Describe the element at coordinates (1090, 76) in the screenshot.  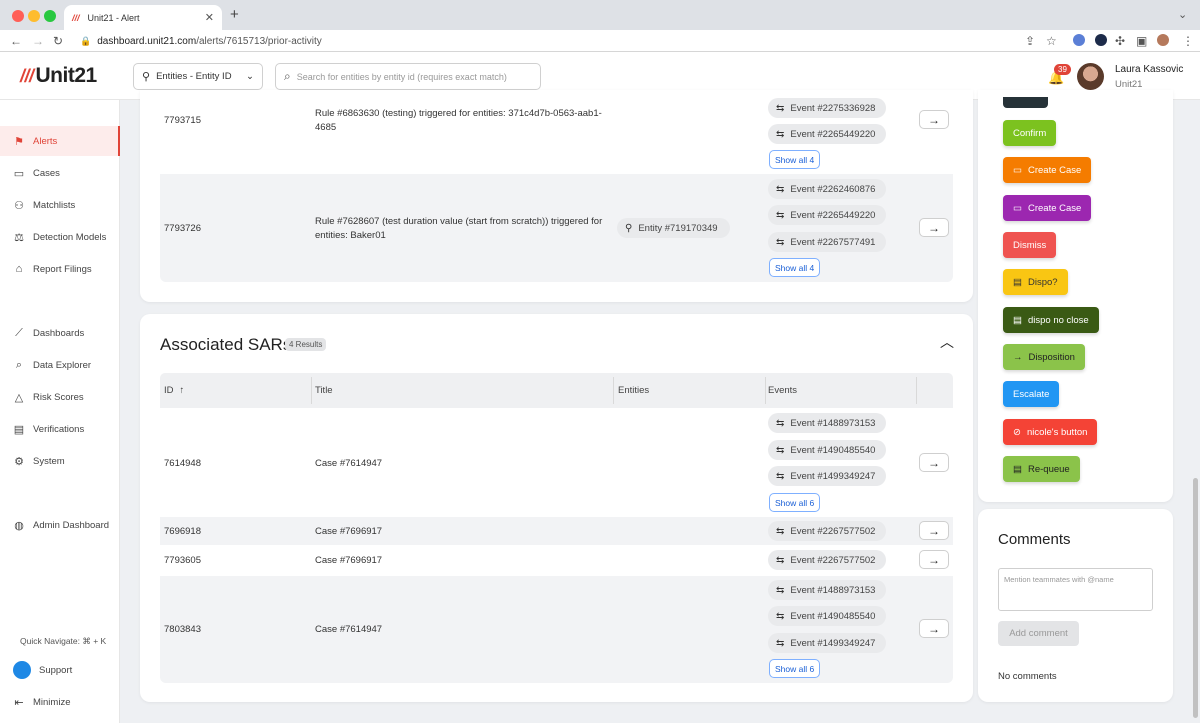
I see `user-avatar` at that location.